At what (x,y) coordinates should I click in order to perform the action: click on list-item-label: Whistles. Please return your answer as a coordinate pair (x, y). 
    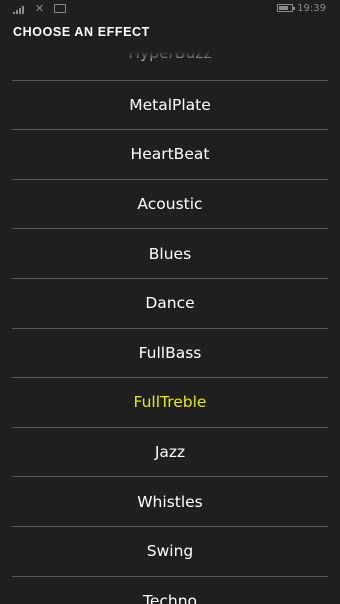
    Looking at the image, I should click on (170, 501).